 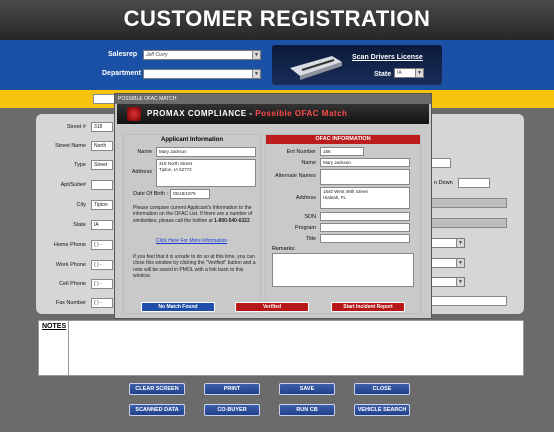 What do you see at coordinates (191, 241) in the screenshot?
I see `more-info-link: Click Here For More Information` at bounding box center [191, 241].